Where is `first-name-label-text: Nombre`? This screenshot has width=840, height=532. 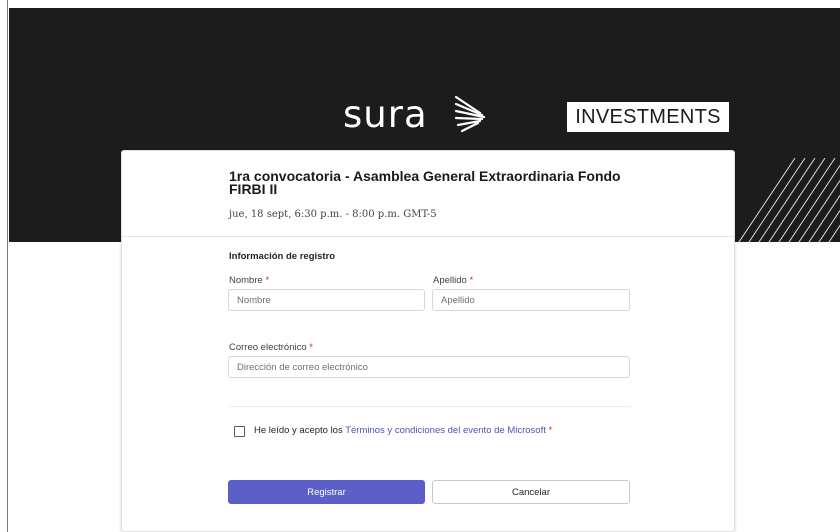
first-name-label-text: Nombre is located at coordinates (246, 280).